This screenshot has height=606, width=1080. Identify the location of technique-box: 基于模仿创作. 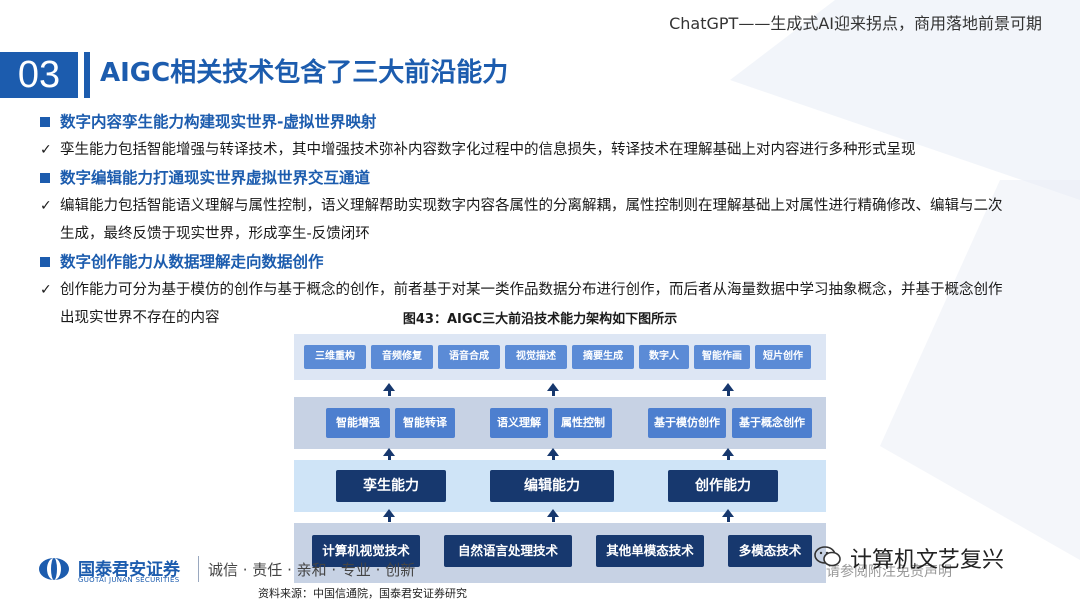
(687, 423).